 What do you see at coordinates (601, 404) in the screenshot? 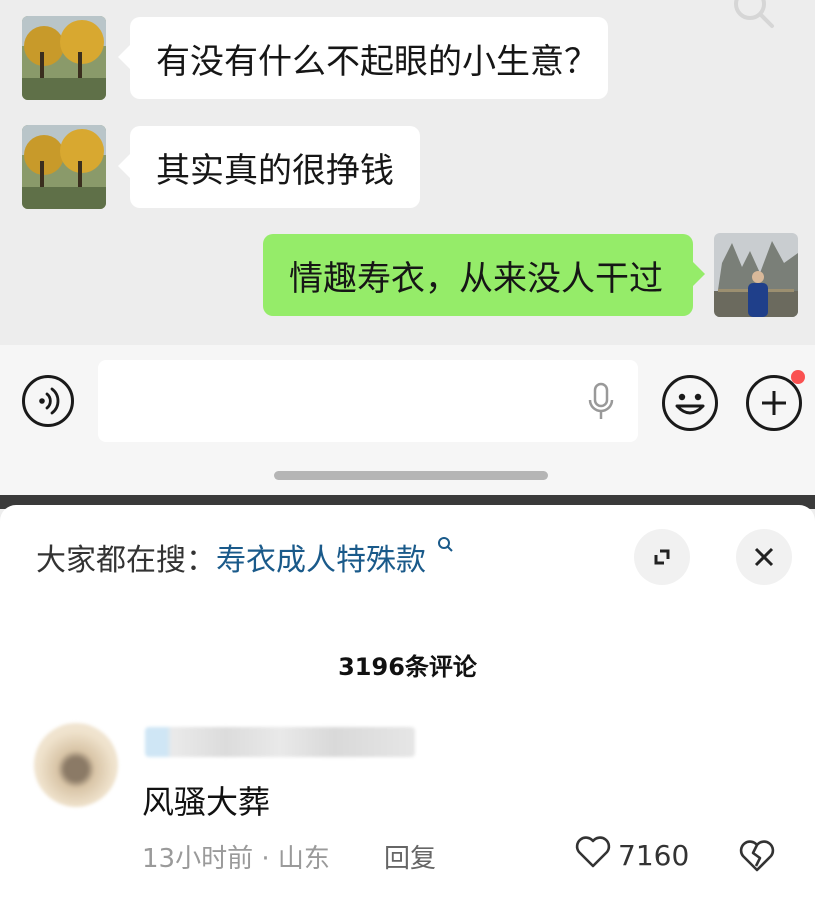
I see `microphone-icon` at bounding box center [601, 404].